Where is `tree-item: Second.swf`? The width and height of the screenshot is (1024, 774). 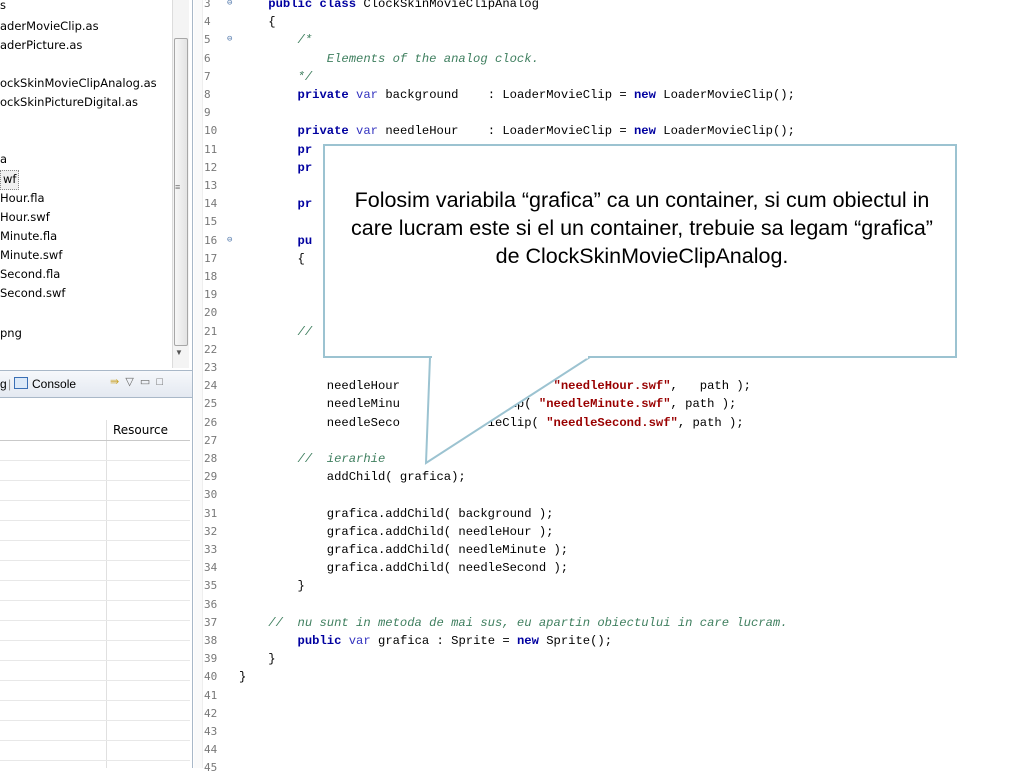
tree-item: Second.swf is located at coordinates (32, 293).